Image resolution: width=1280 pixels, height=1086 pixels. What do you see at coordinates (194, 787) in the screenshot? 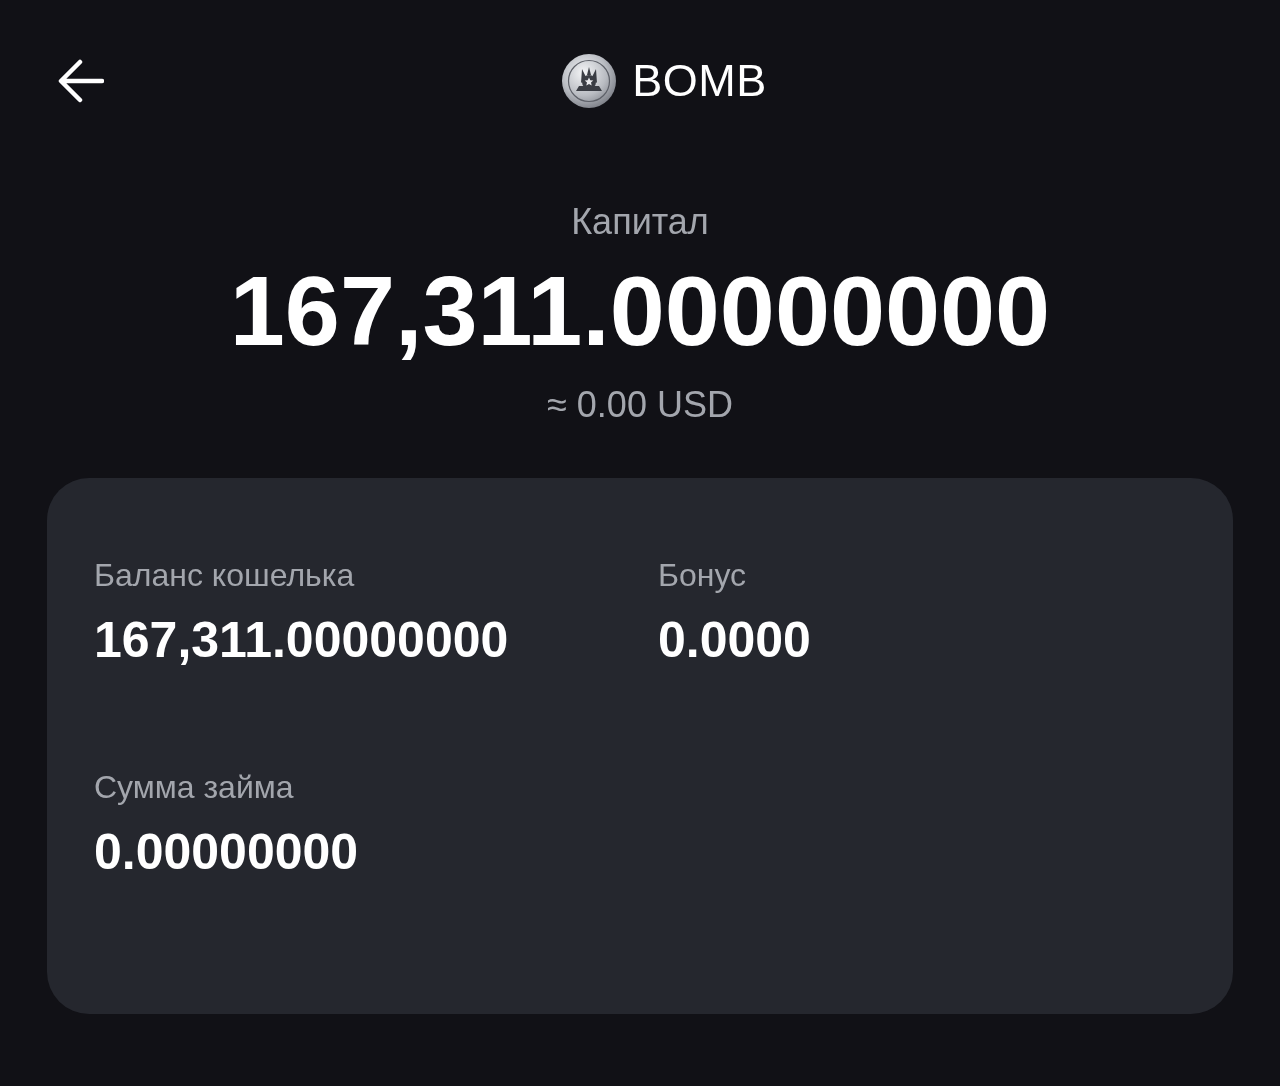
I see `detail-label: Сумма займа` at bounding box center [194, 787].